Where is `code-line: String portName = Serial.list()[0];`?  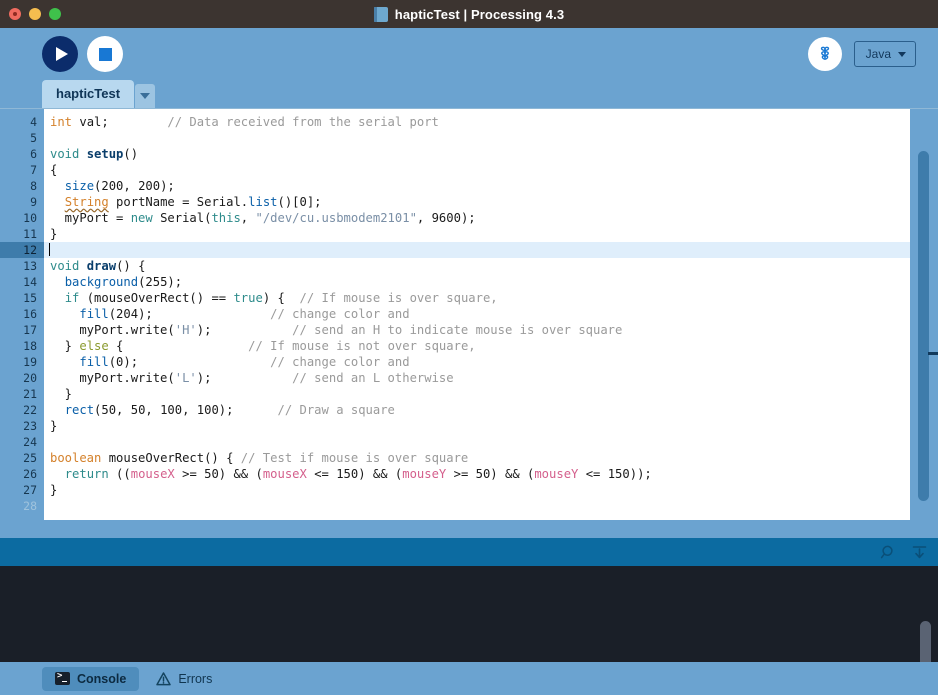 code-line: String portName = Serial.list()[0]; is located at coordinates (491, 202).